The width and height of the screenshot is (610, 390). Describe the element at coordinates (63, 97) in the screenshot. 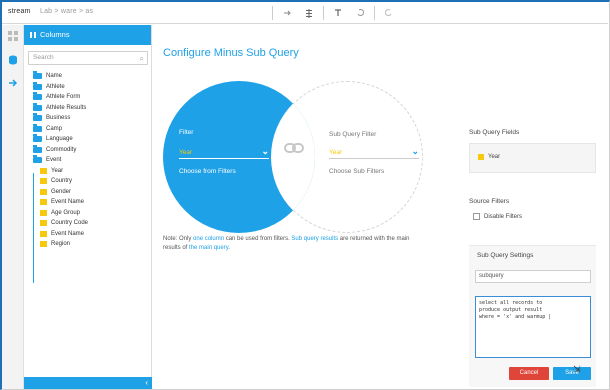

I see `tree-label: Athlete Form` at that location.